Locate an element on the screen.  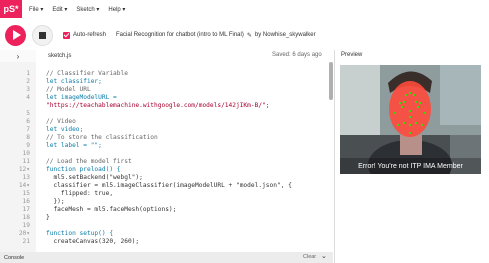
code-line: 19 is located at coordinates (166, 226).